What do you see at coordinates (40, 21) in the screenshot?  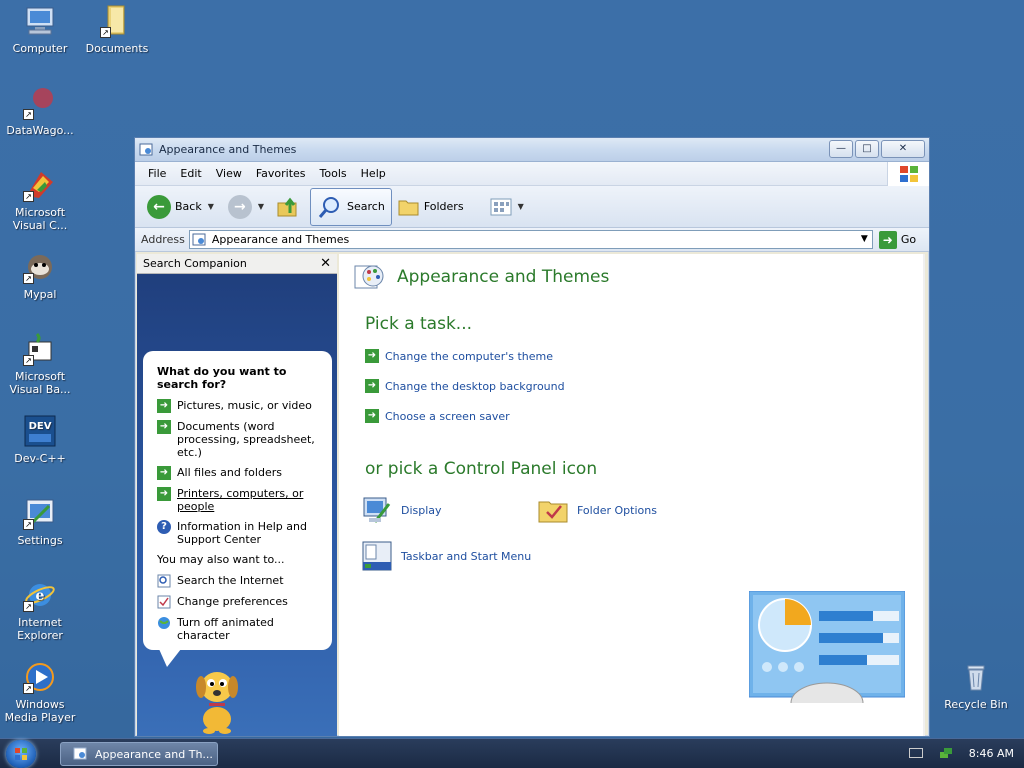 I see `computer-icon` at bounding box center [40, 21].